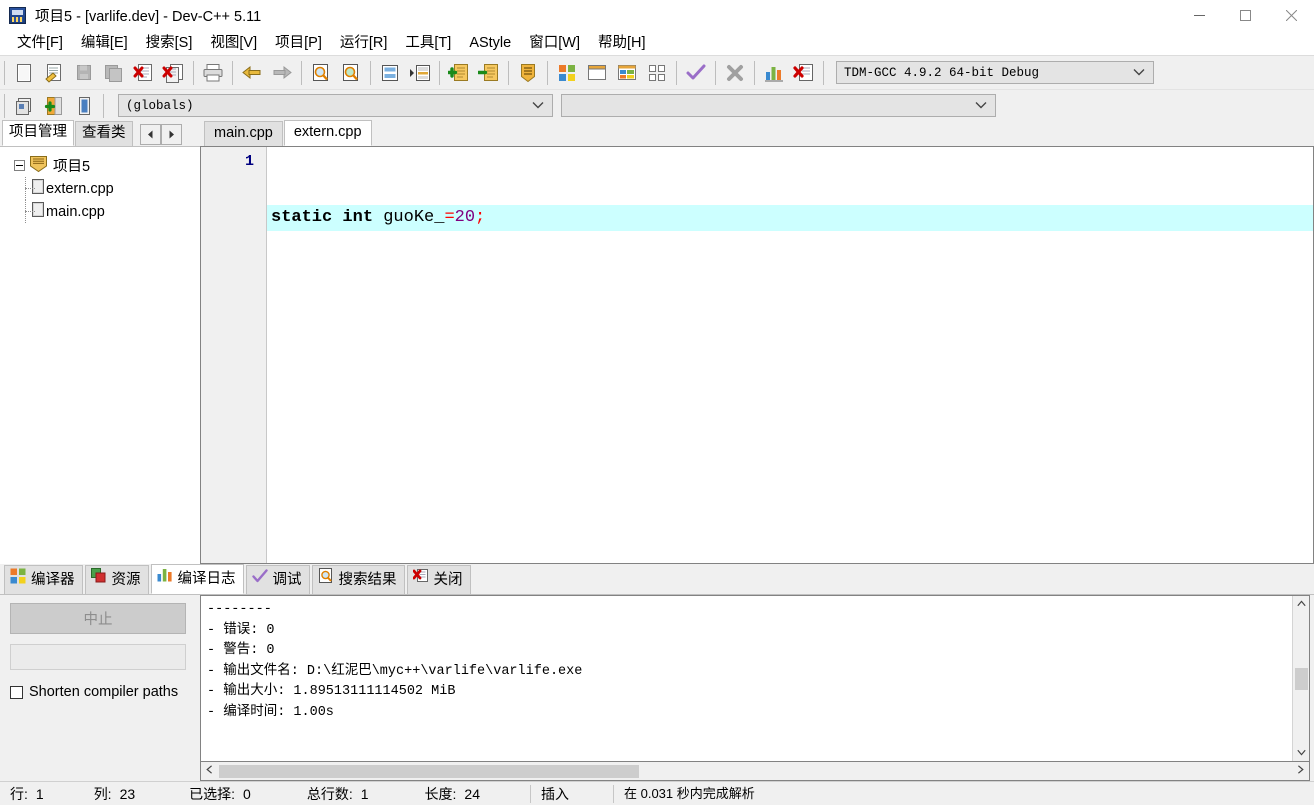 The width and height of the screenshot is (1314, 805). I want to click on log-line: --------, so click(239, 609).